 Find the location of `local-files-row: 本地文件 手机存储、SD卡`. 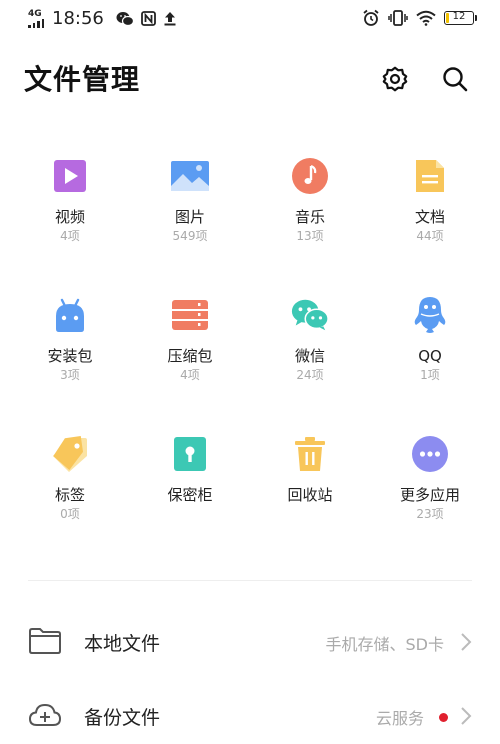

local-files-row: 本地文件 手机存储、SD卡 is located at coordinates (250, 642).